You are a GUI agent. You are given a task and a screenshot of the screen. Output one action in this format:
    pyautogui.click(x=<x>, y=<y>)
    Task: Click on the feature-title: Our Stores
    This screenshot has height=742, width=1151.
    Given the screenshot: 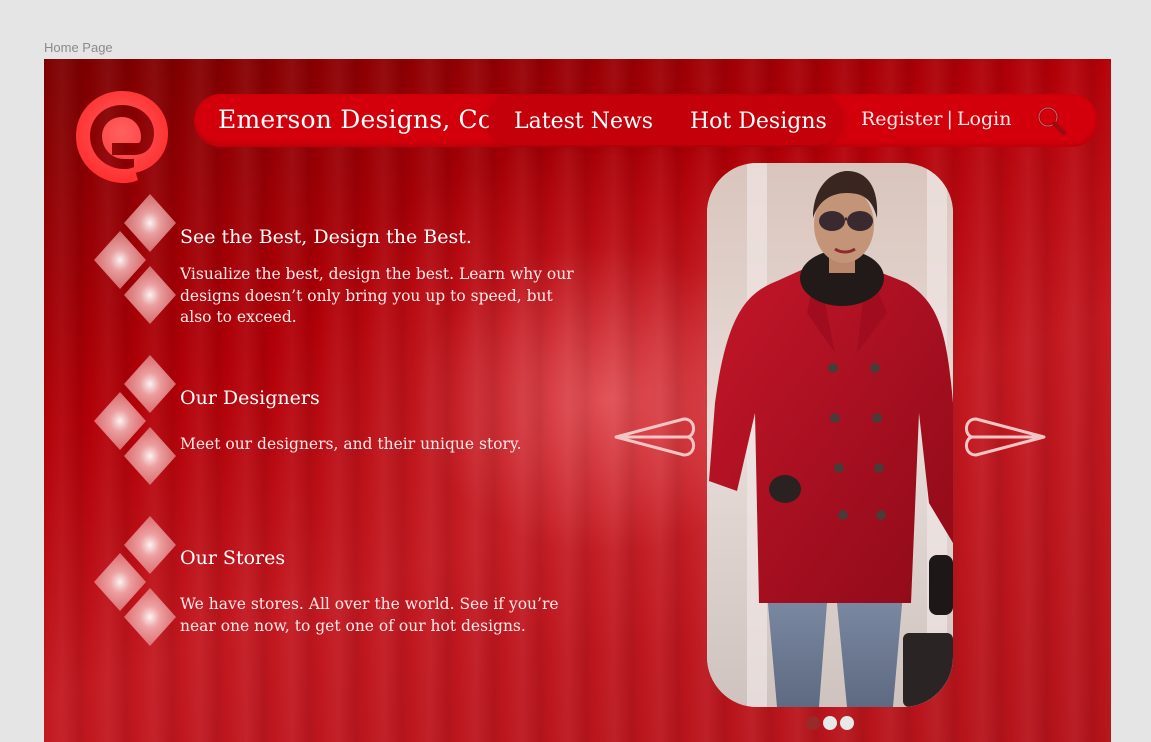 What is the action you would take?
    pyautogui.click(x=232, y=558)
    